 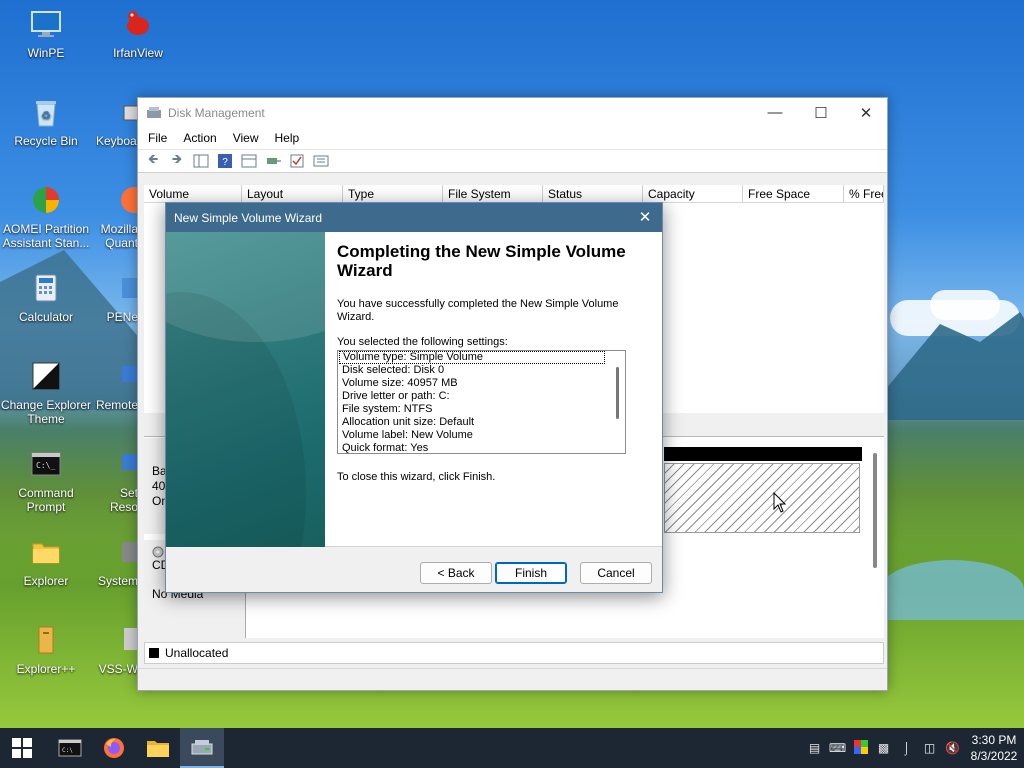 I want to click on setting-row: Volume size: 40957 MB, so click(x=481, y=383).